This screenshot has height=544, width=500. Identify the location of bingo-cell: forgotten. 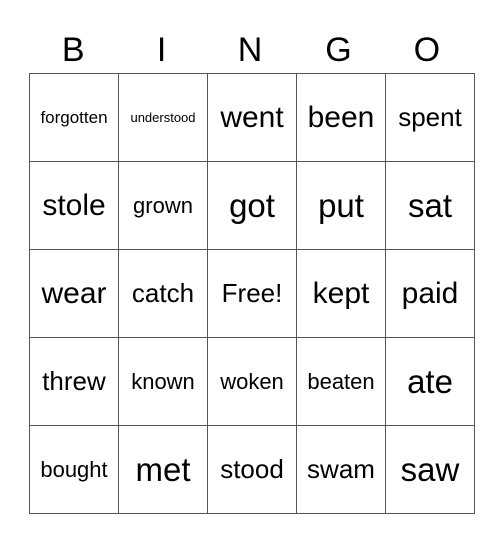
(74, 117).